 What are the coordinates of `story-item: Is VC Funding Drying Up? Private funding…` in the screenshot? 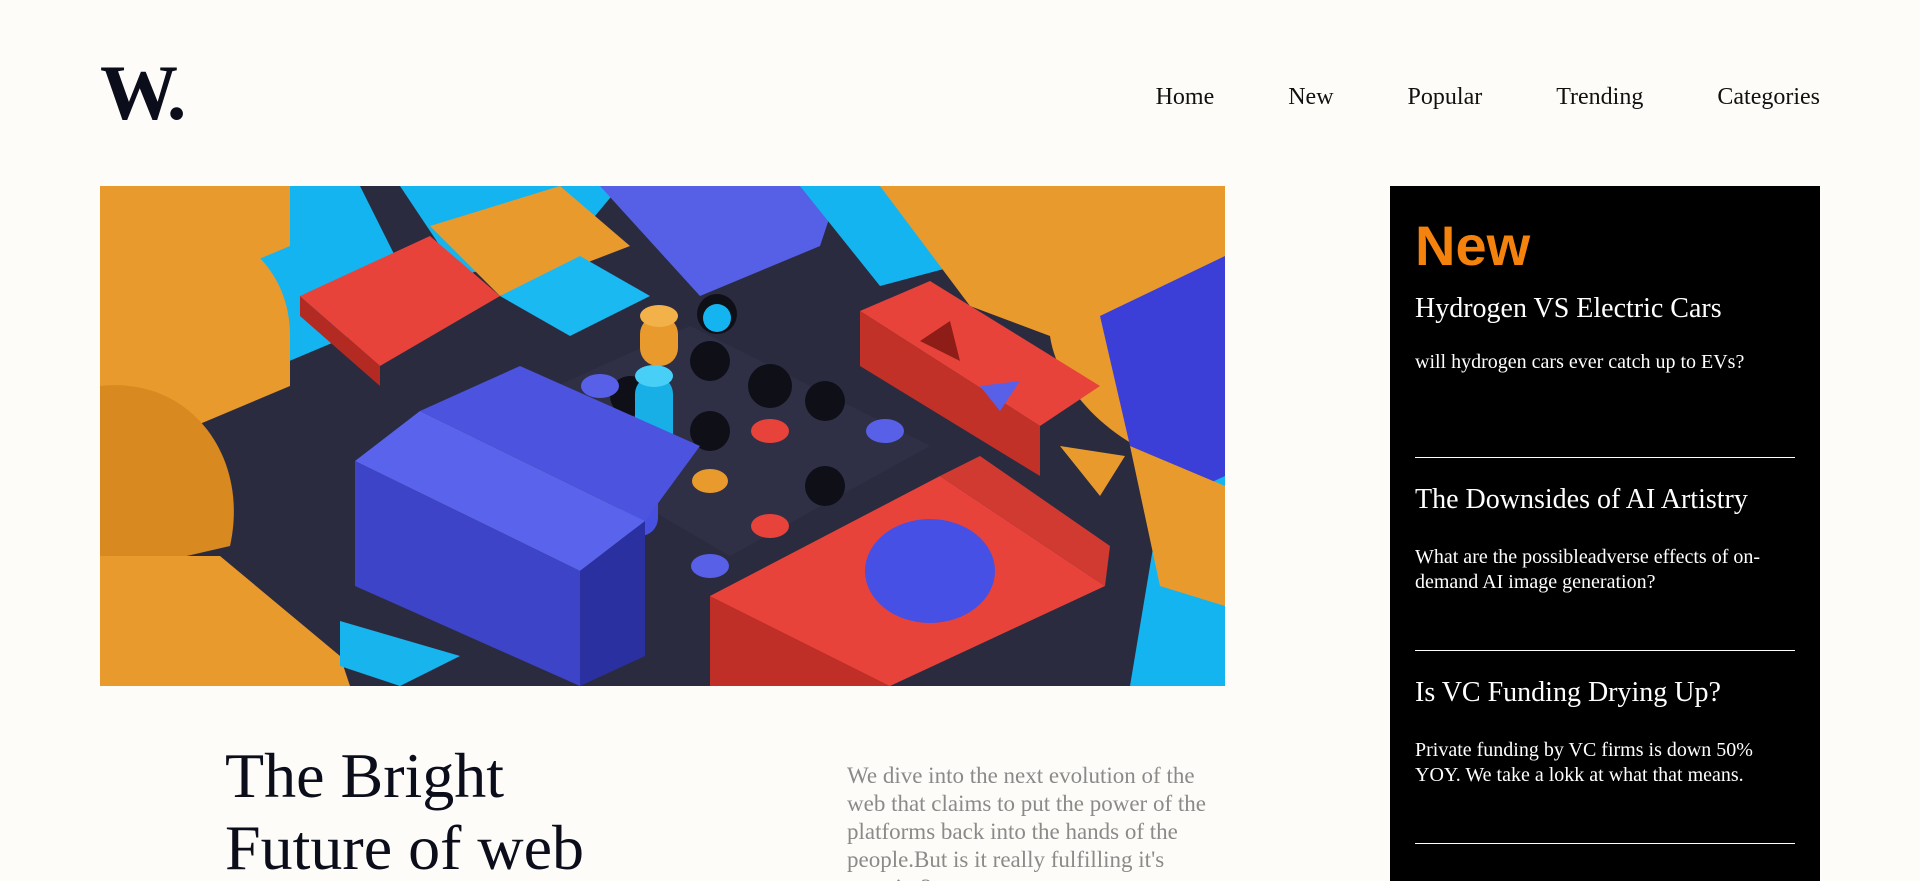 It's located at (1605, 760).